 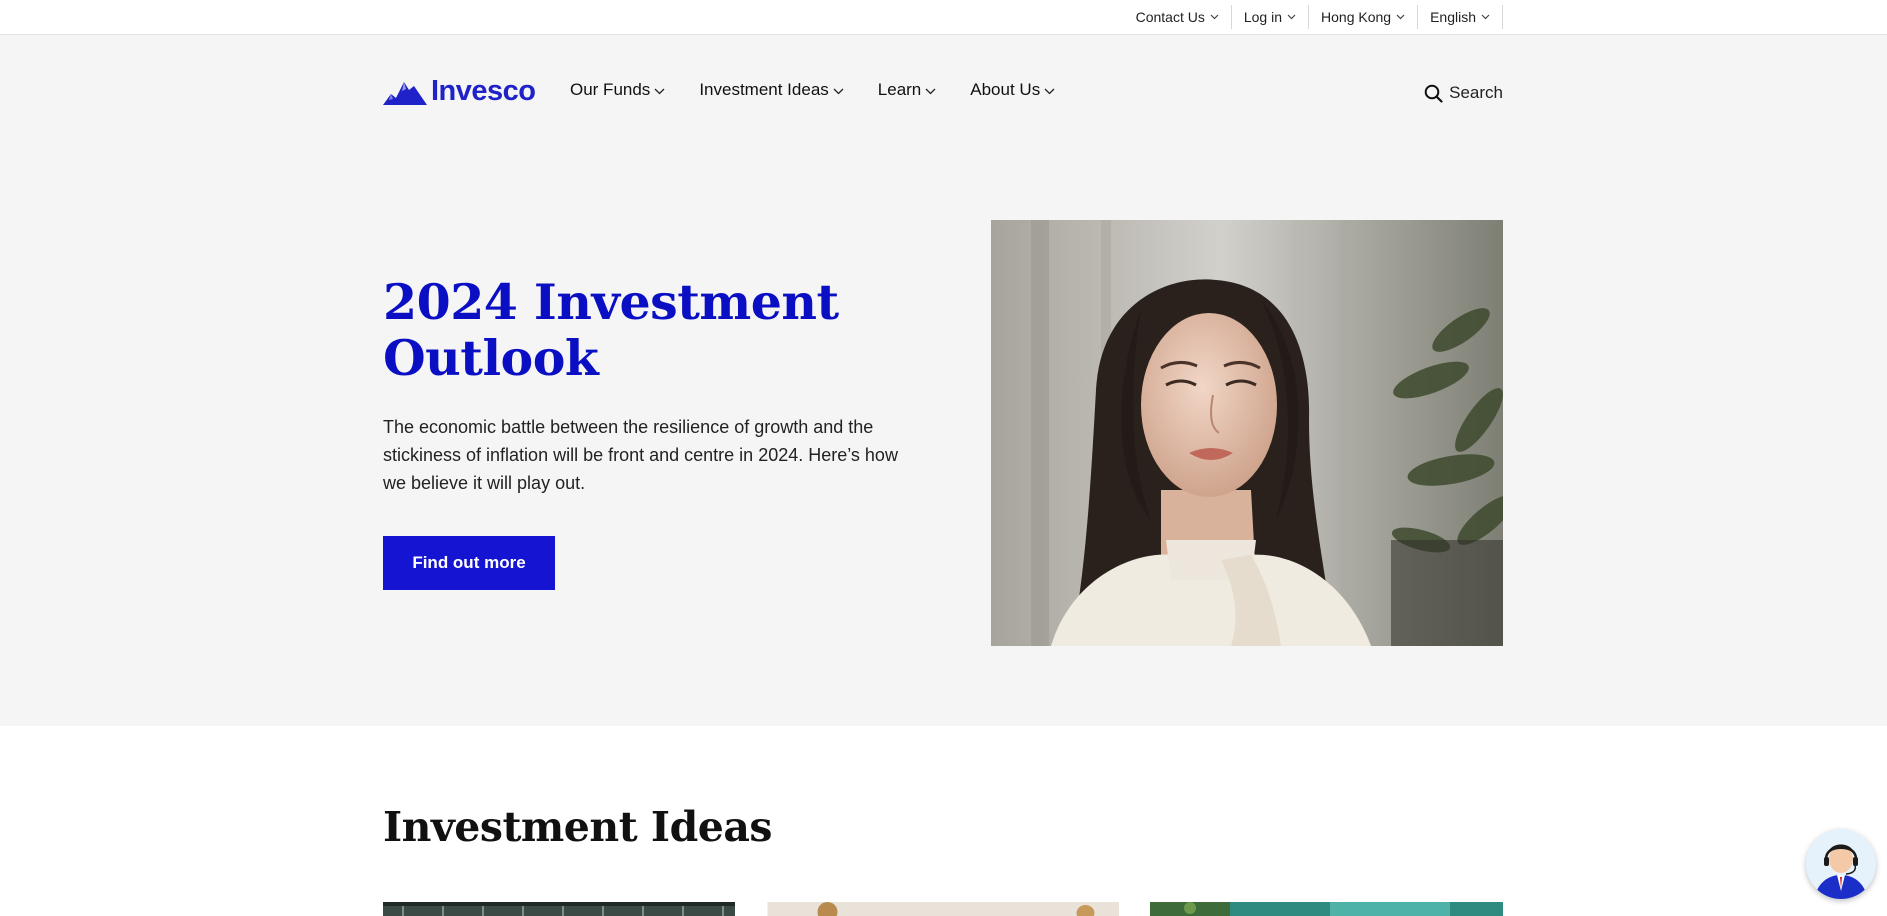 I want to click on utility-links: Contact Us Log in Hong Kong English, so click(x=1313, y=17).